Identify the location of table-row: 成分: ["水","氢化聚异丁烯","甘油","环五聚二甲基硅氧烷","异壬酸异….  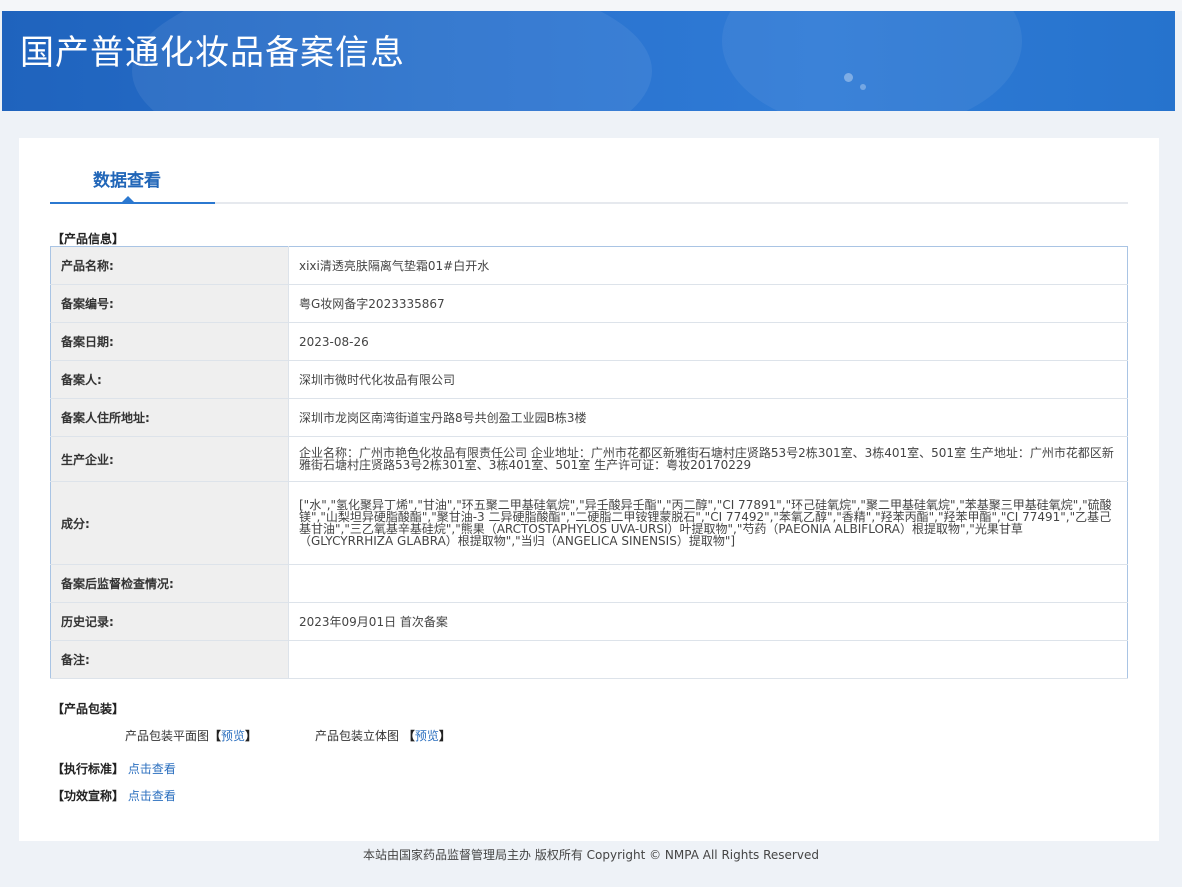
(589, 523).